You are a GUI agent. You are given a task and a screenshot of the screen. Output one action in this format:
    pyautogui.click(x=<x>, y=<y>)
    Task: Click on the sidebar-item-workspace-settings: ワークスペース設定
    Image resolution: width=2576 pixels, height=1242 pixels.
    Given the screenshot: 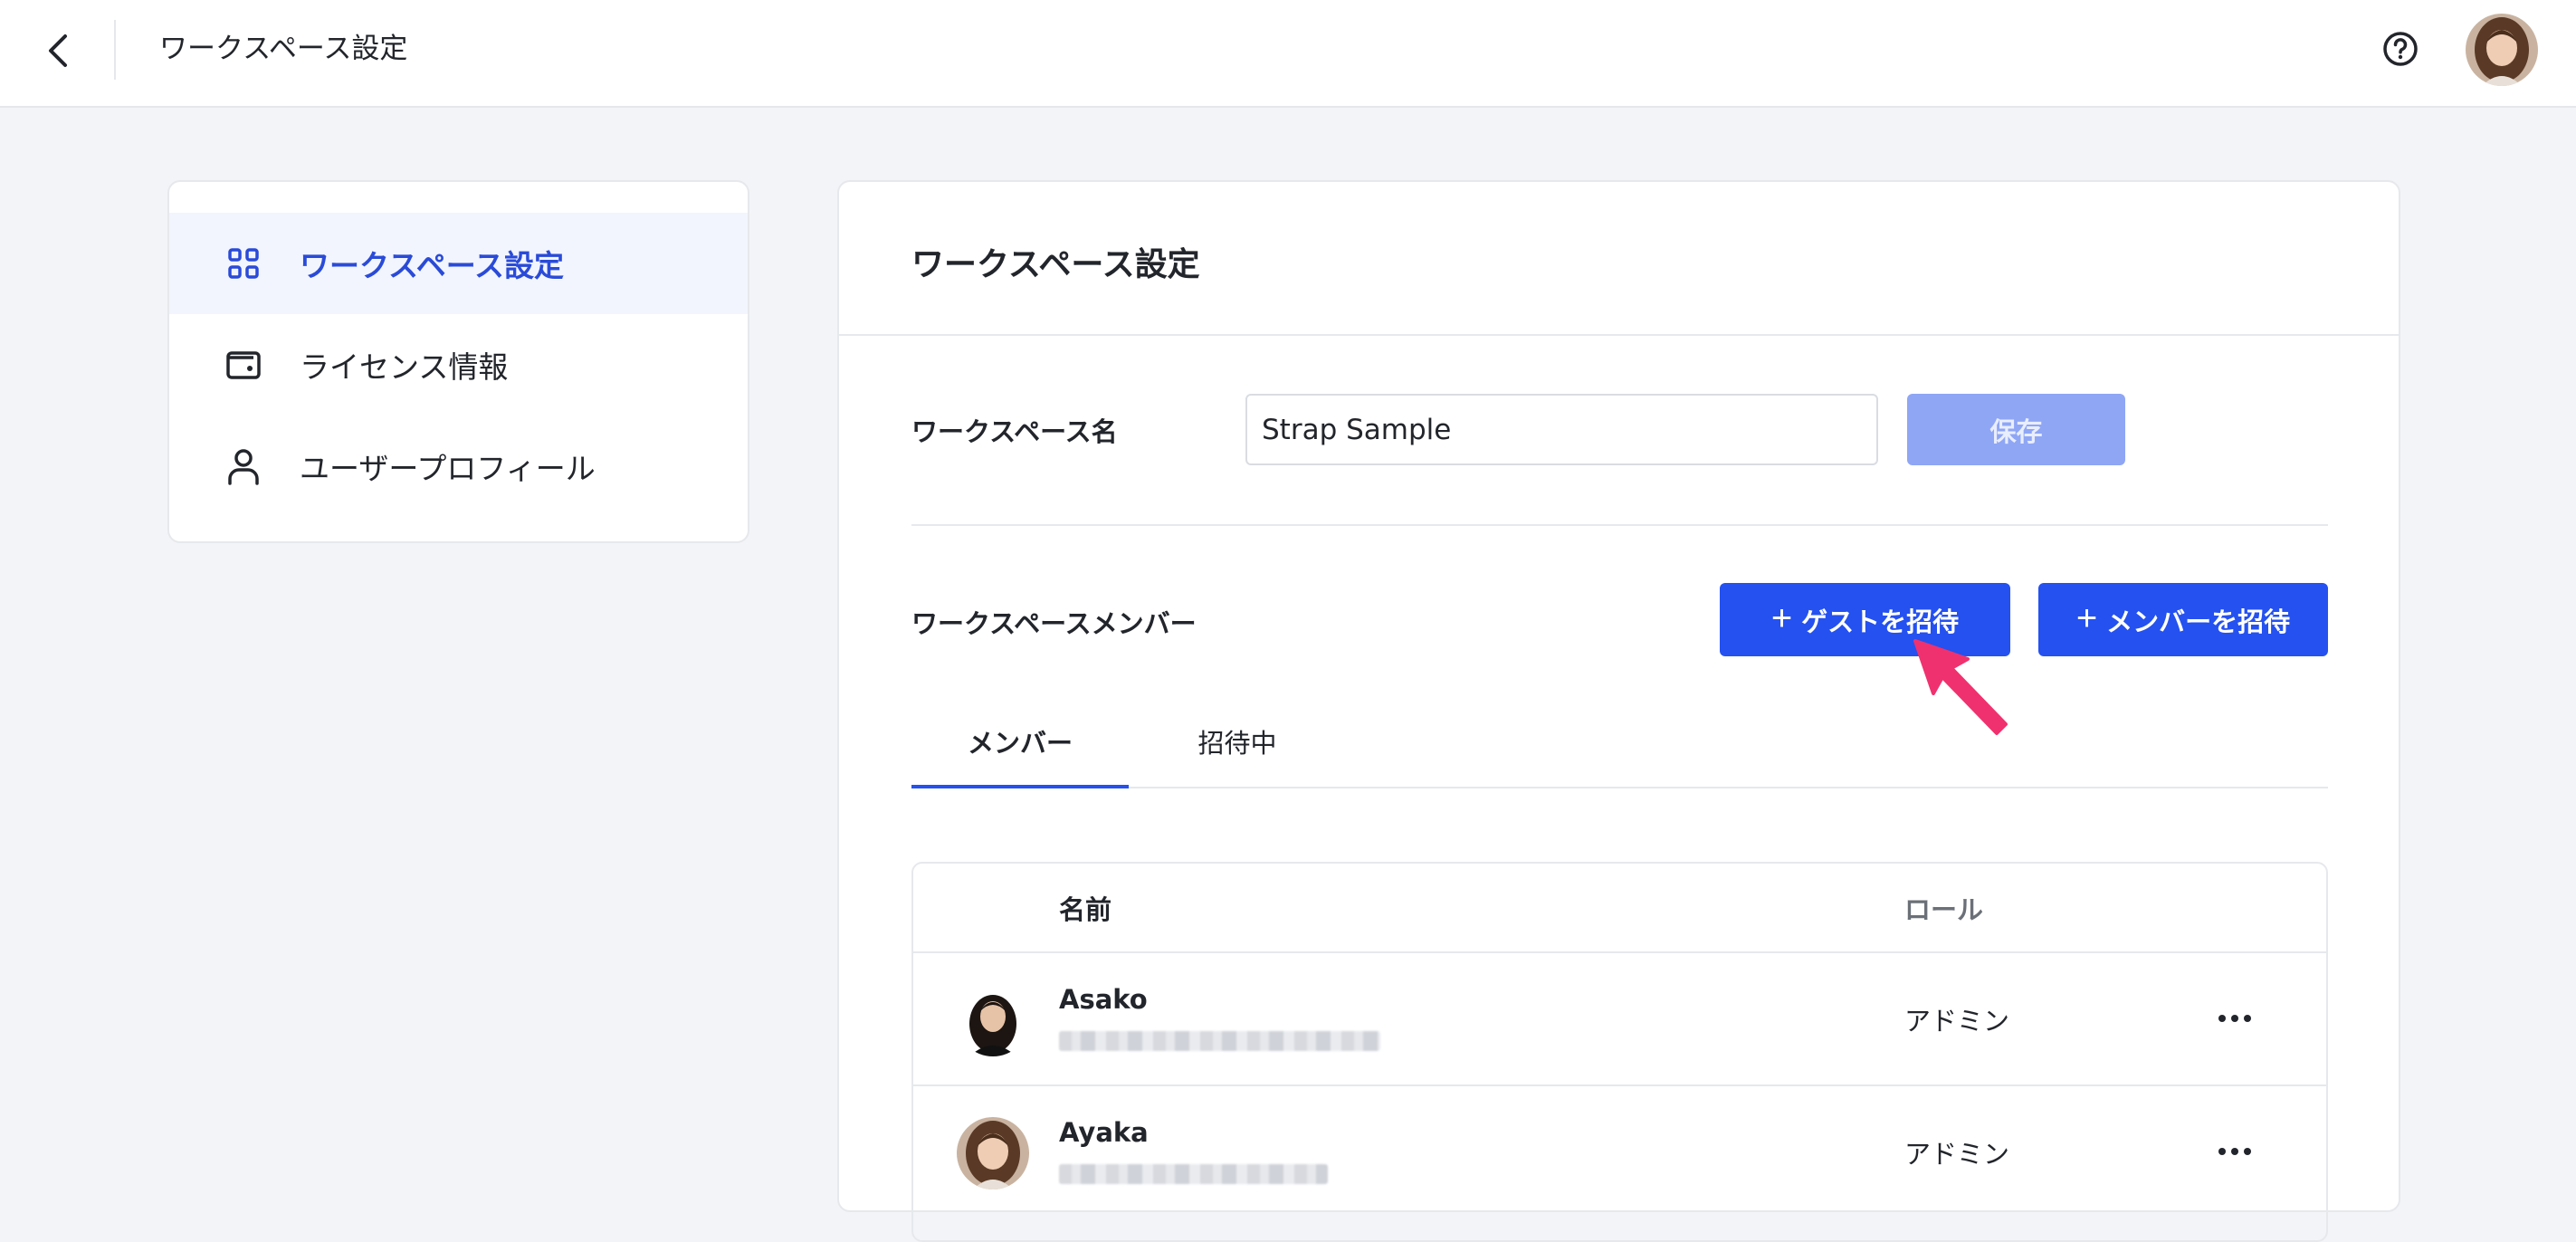 What is the action you would take?
    pyautogui.click(x=459, y=264)
    